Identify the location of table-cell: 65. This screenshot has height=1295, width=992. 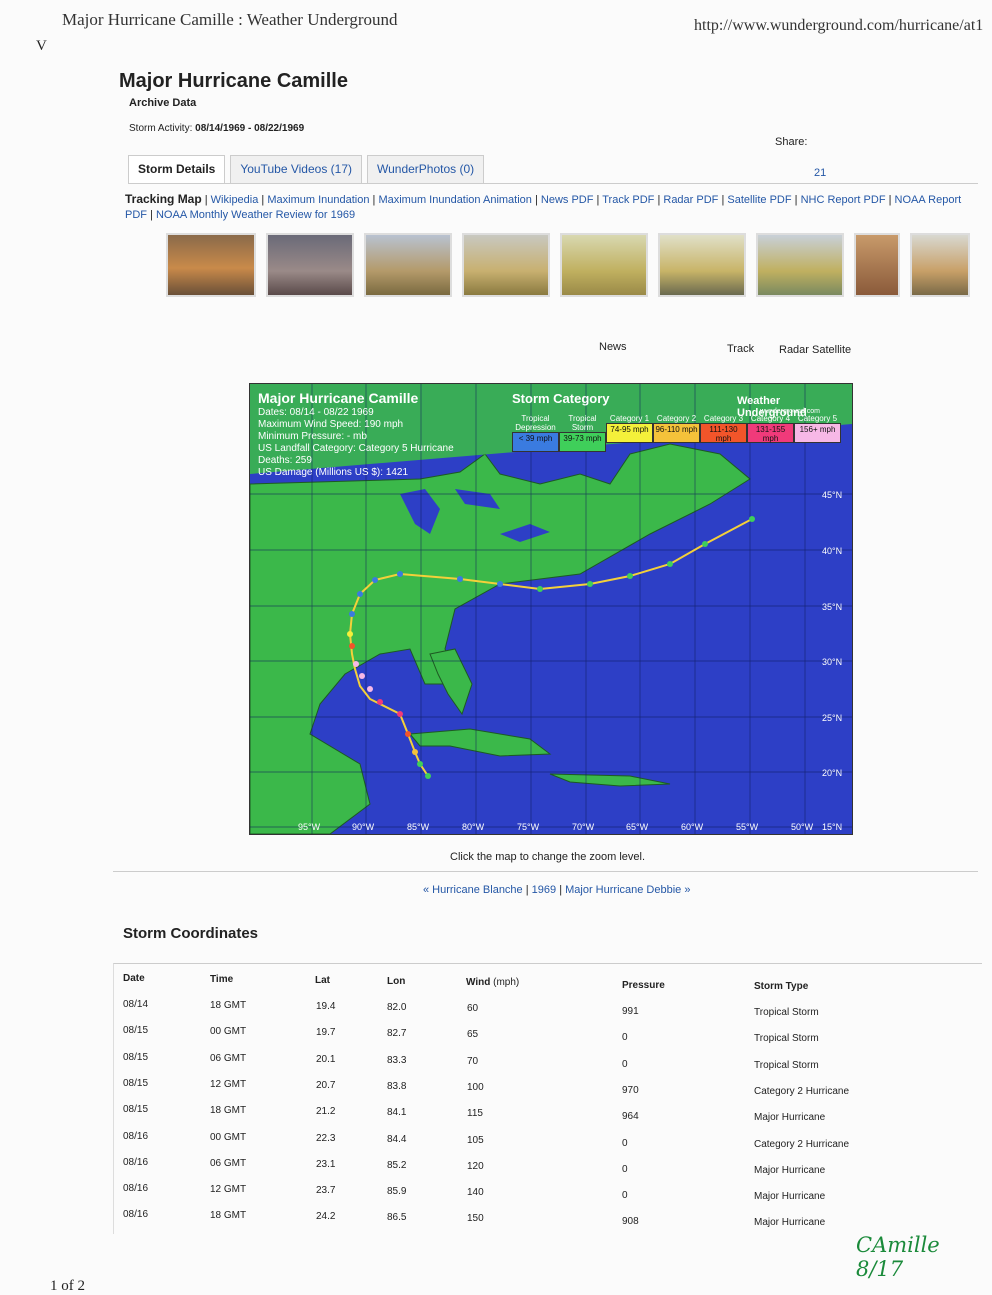
(473, 1035).